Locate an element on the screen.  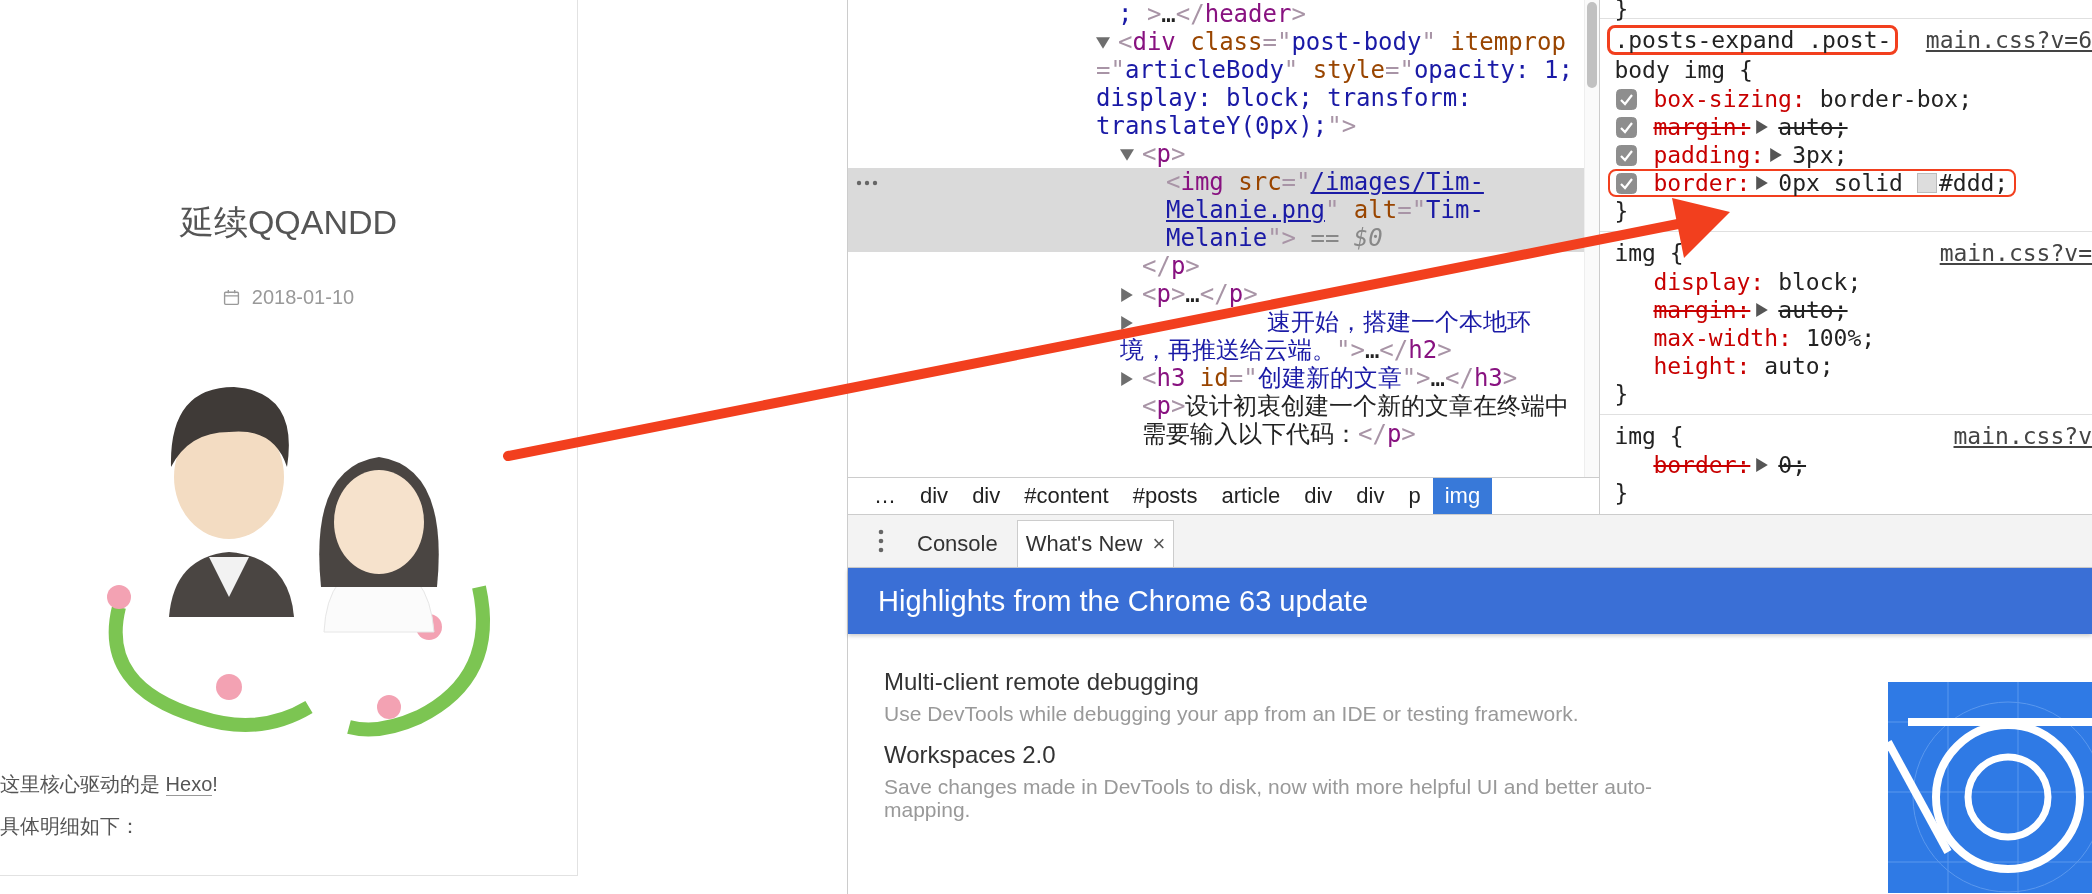
property-name: height: is located at coordinates (1702, 366).